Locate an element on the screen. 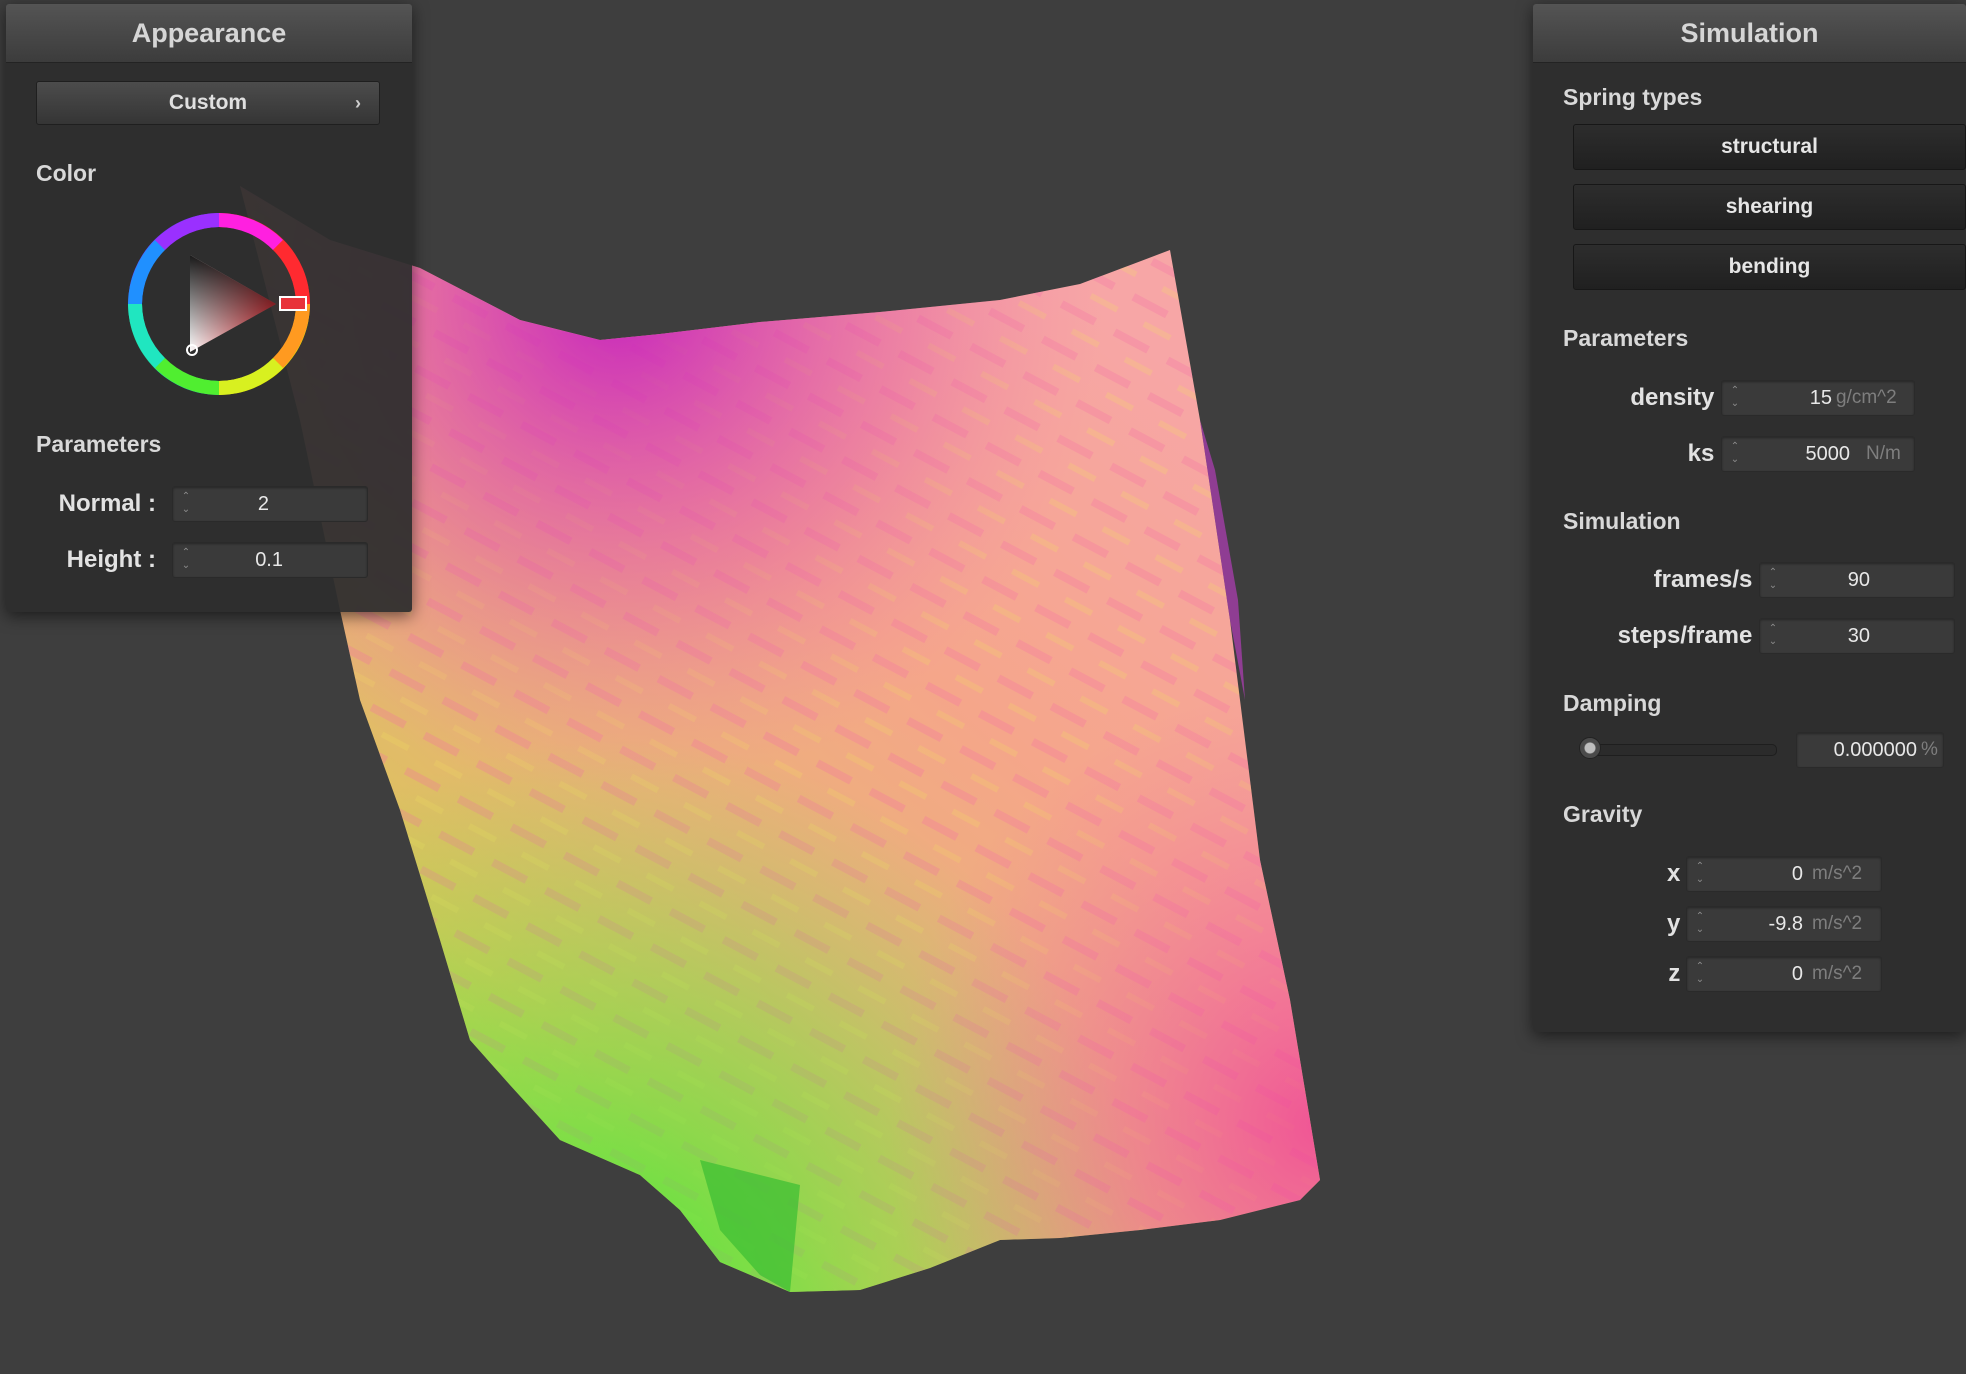 The image size is (1966, 1374). hue-selector-handle is located at coordinates (293, 303).